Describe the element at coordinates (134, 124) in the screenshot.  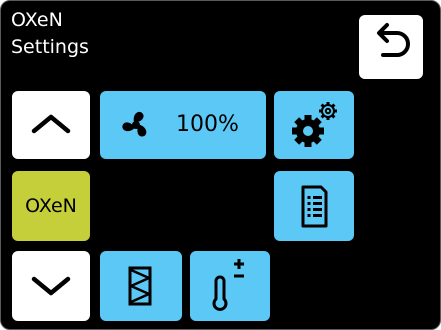
I see `fan-icon` at that location.